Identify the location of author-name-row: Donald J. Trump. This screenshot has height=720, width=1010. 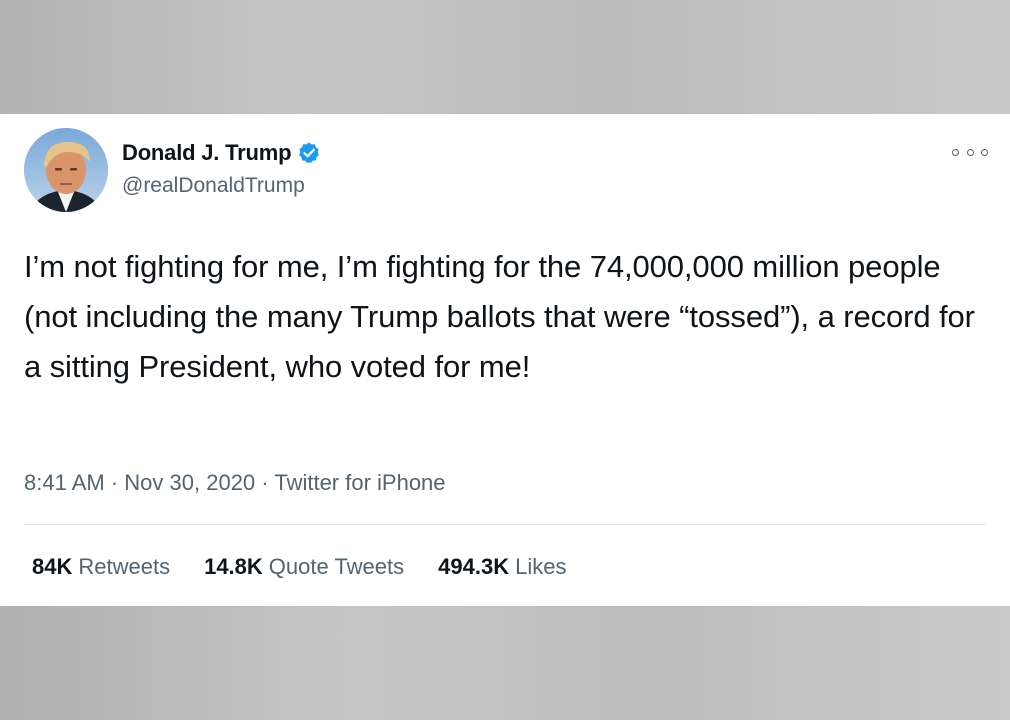
(221, 153).